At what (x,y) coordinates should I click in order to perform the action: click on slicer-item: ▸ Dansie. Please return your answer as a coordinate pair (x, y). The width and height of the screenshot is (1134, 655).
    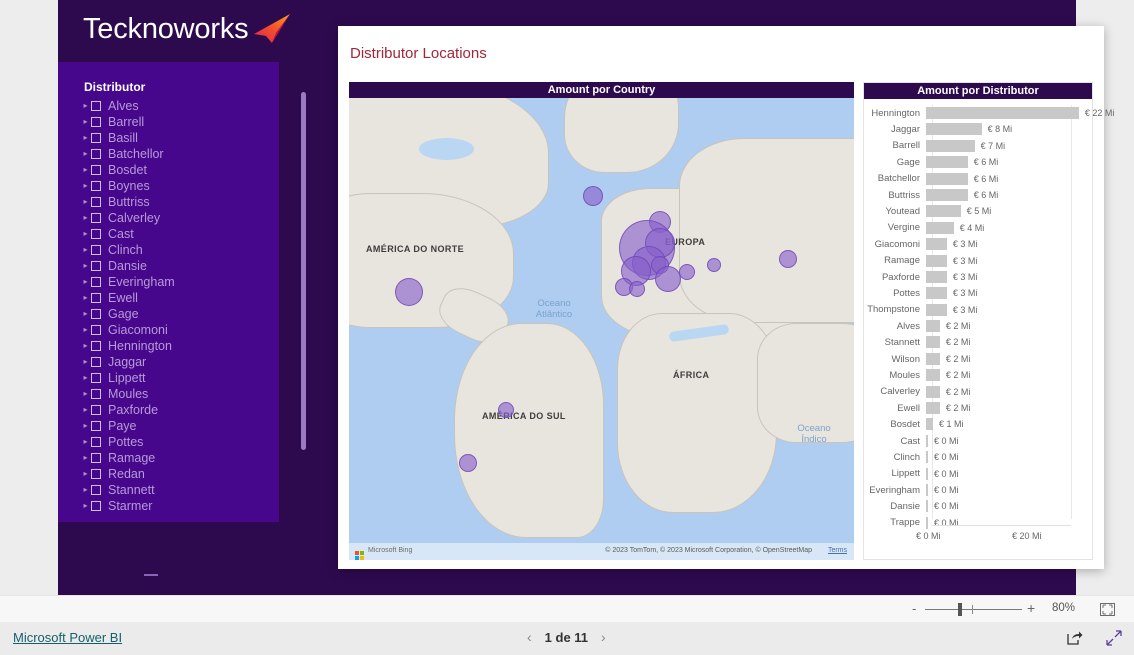
    Looking at the image, I should click on (170, 266).